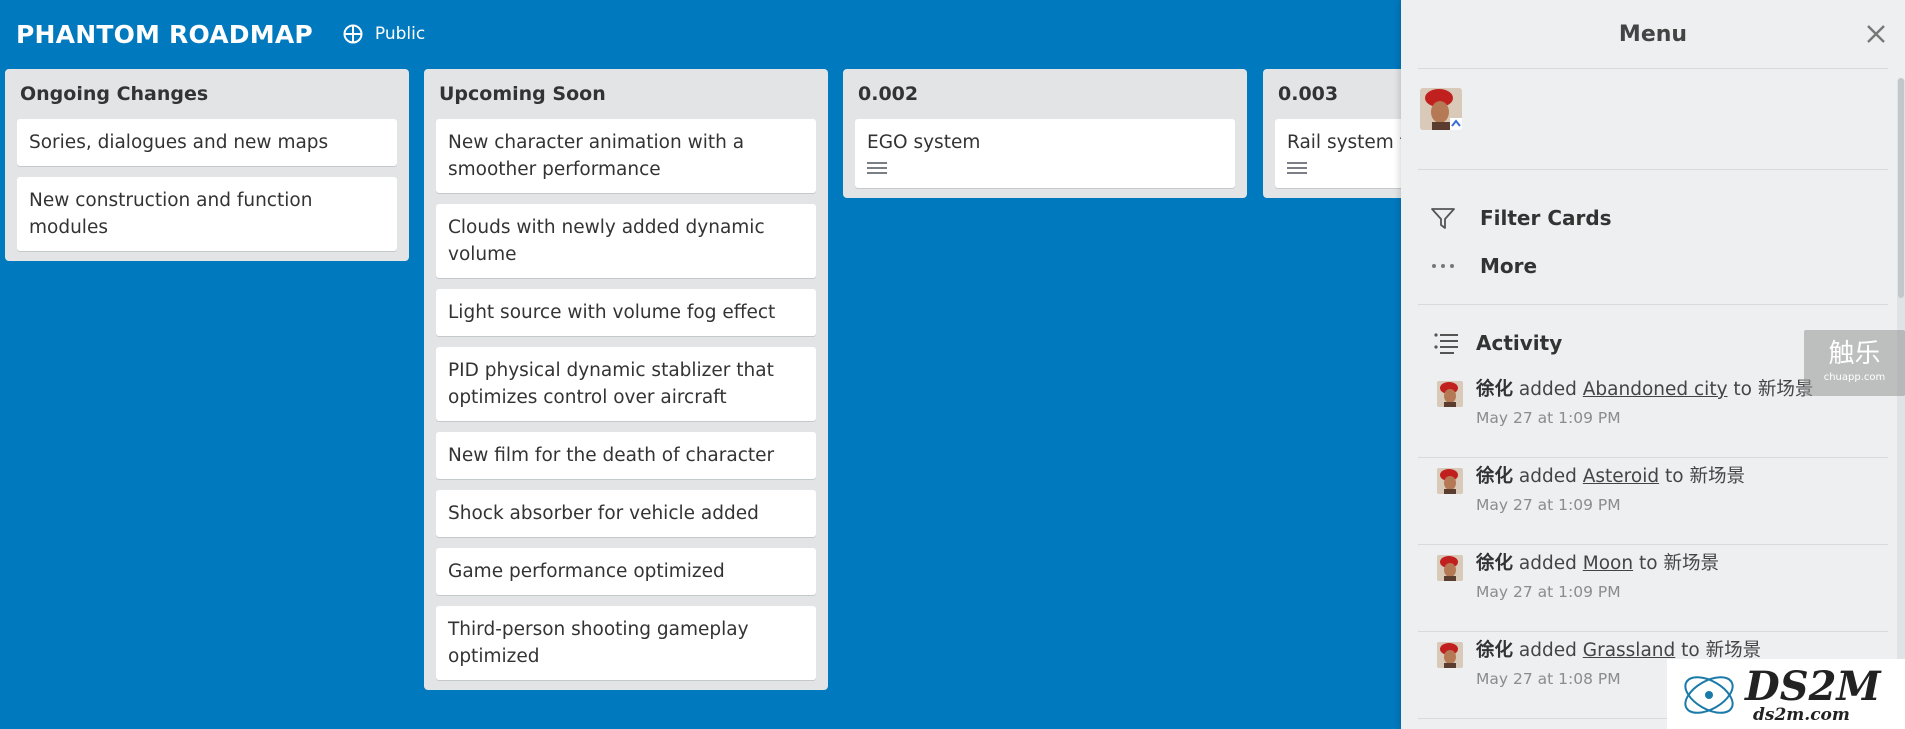  Describe the element at coordinates (353, 34) in the screenshot. I see `globe-icon` at that location.